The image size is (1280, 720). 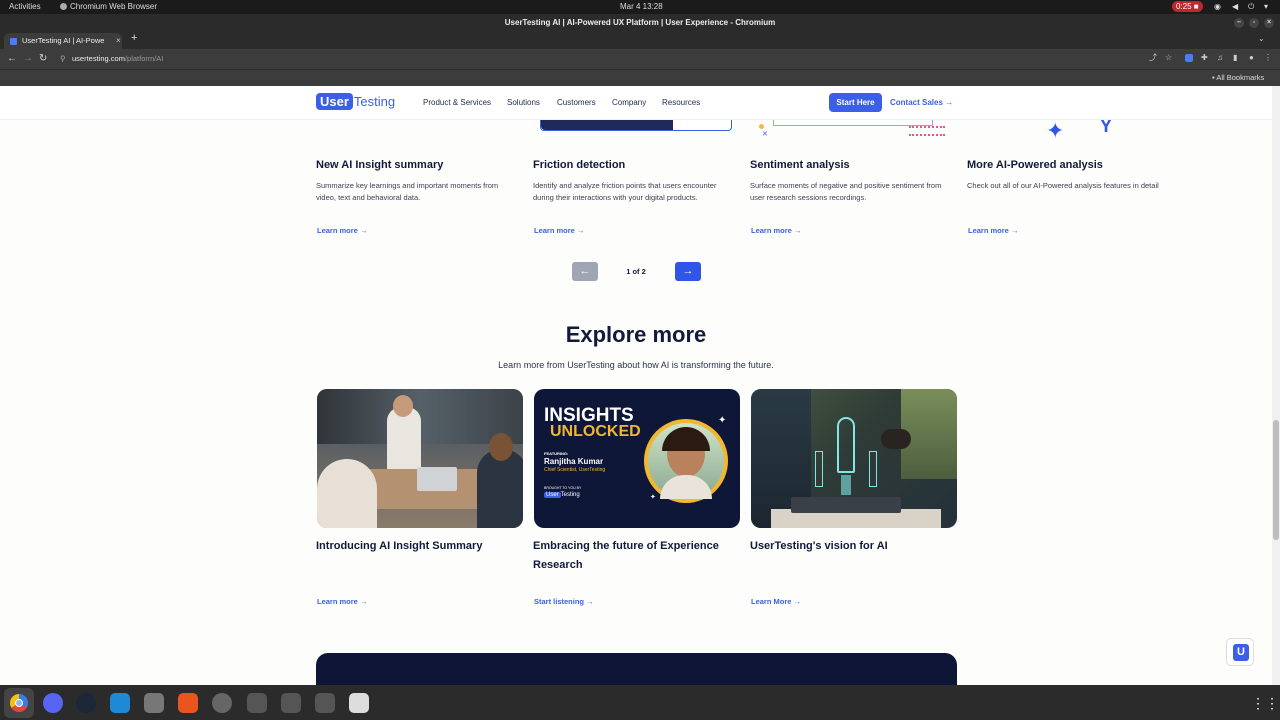 What do you see at coordinates (1269, 23) in the screenshot?
I see `close-window-icon: ×` at bounding box center [1269, 23].